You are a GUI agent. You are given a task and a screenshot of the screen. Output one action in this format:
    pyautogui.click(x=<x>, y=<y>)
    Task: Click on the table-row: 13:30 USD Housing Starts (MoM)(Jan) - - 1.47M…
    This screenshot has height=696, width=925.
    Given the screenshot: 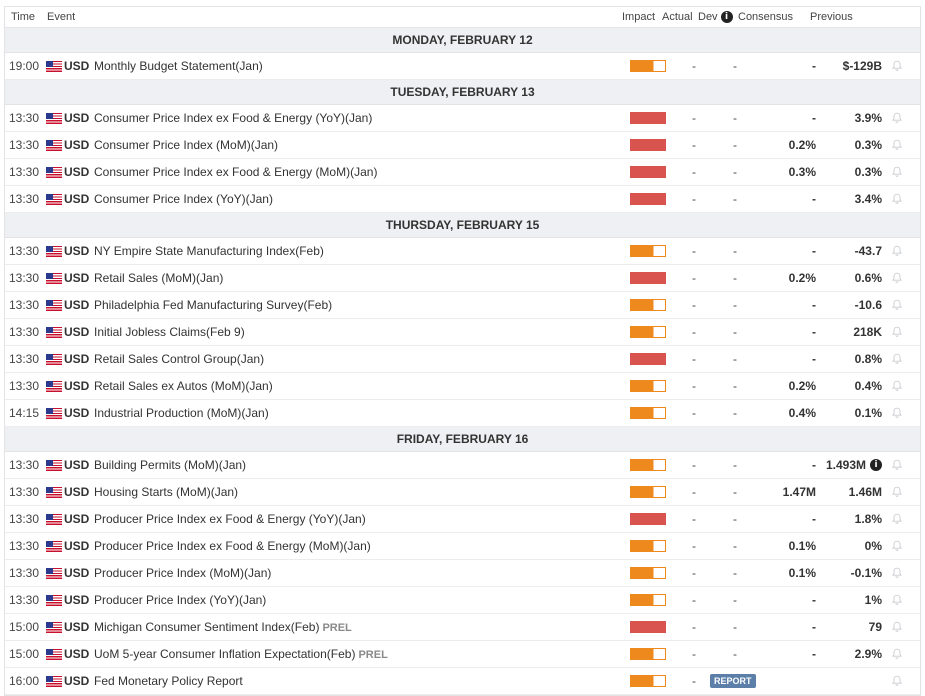 What is the action you would take?
    pyautogui.click(x=462, y=492)
    